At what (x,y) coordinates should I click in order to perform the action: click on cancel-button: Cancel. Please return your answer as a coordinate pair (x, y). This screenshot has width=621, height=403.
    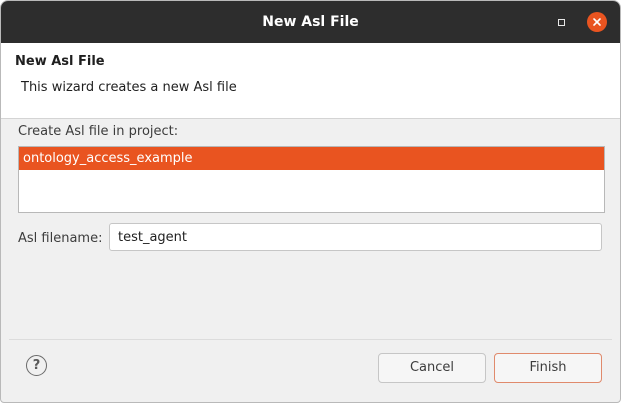
    Looking at the image, I should click on (432, 368).